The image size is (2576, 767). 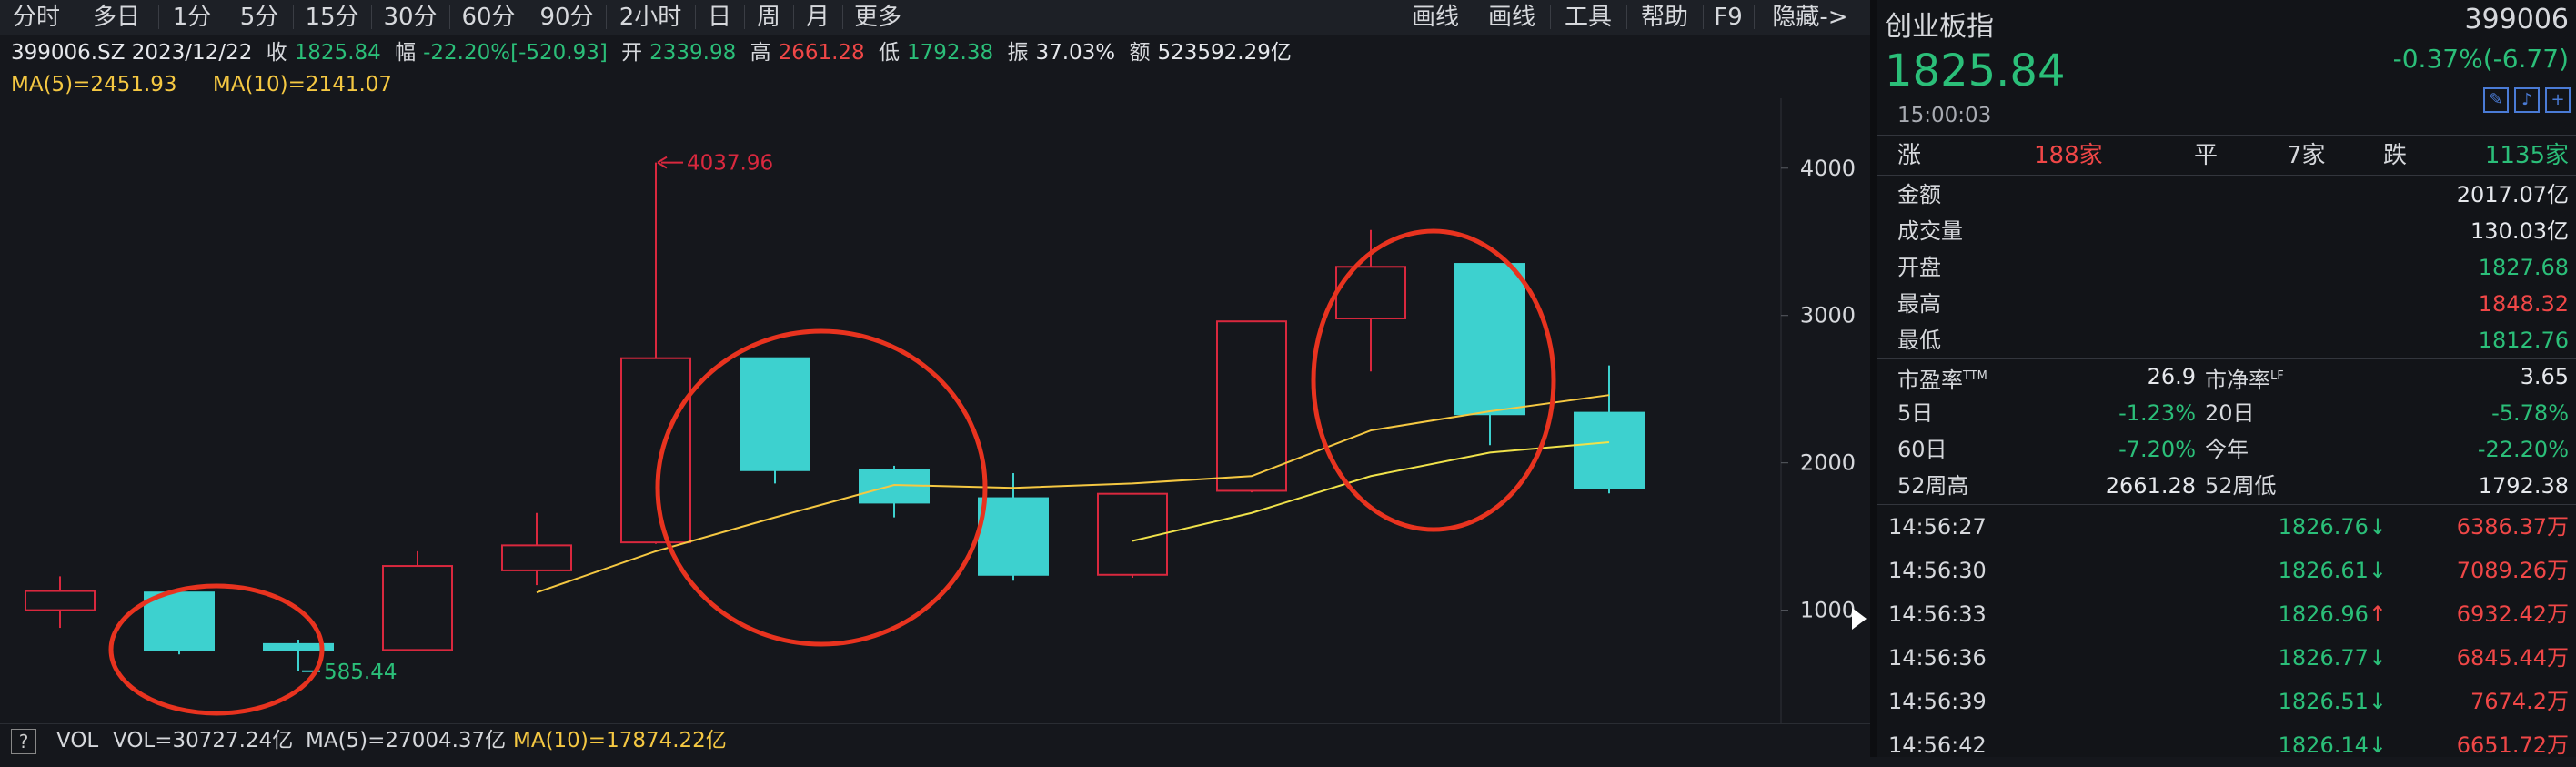 What do you see at coordinates (1511, 17) in the screenshot?
I see `drawline-button: 画线` at bounding box center [1511, 17].